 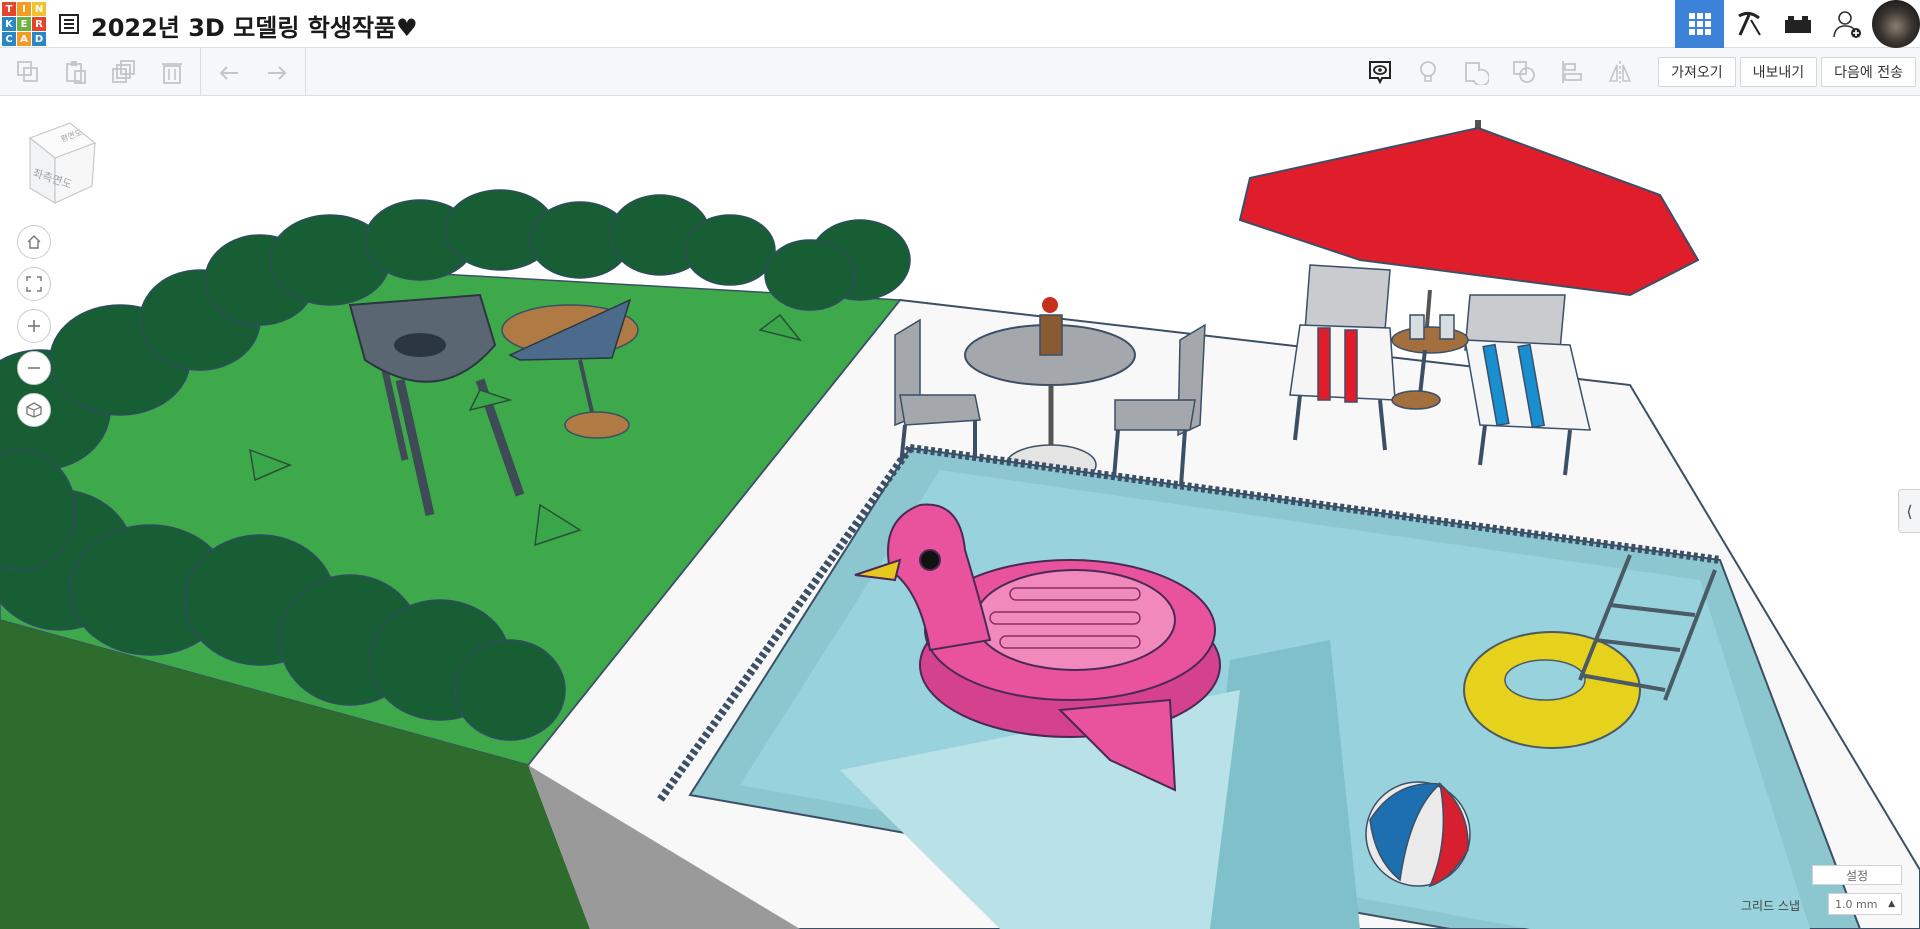 What do you see at coordinates (24, 9) in the screenshot?
I see `logo-letter: I` at bounding box center [24, 9].